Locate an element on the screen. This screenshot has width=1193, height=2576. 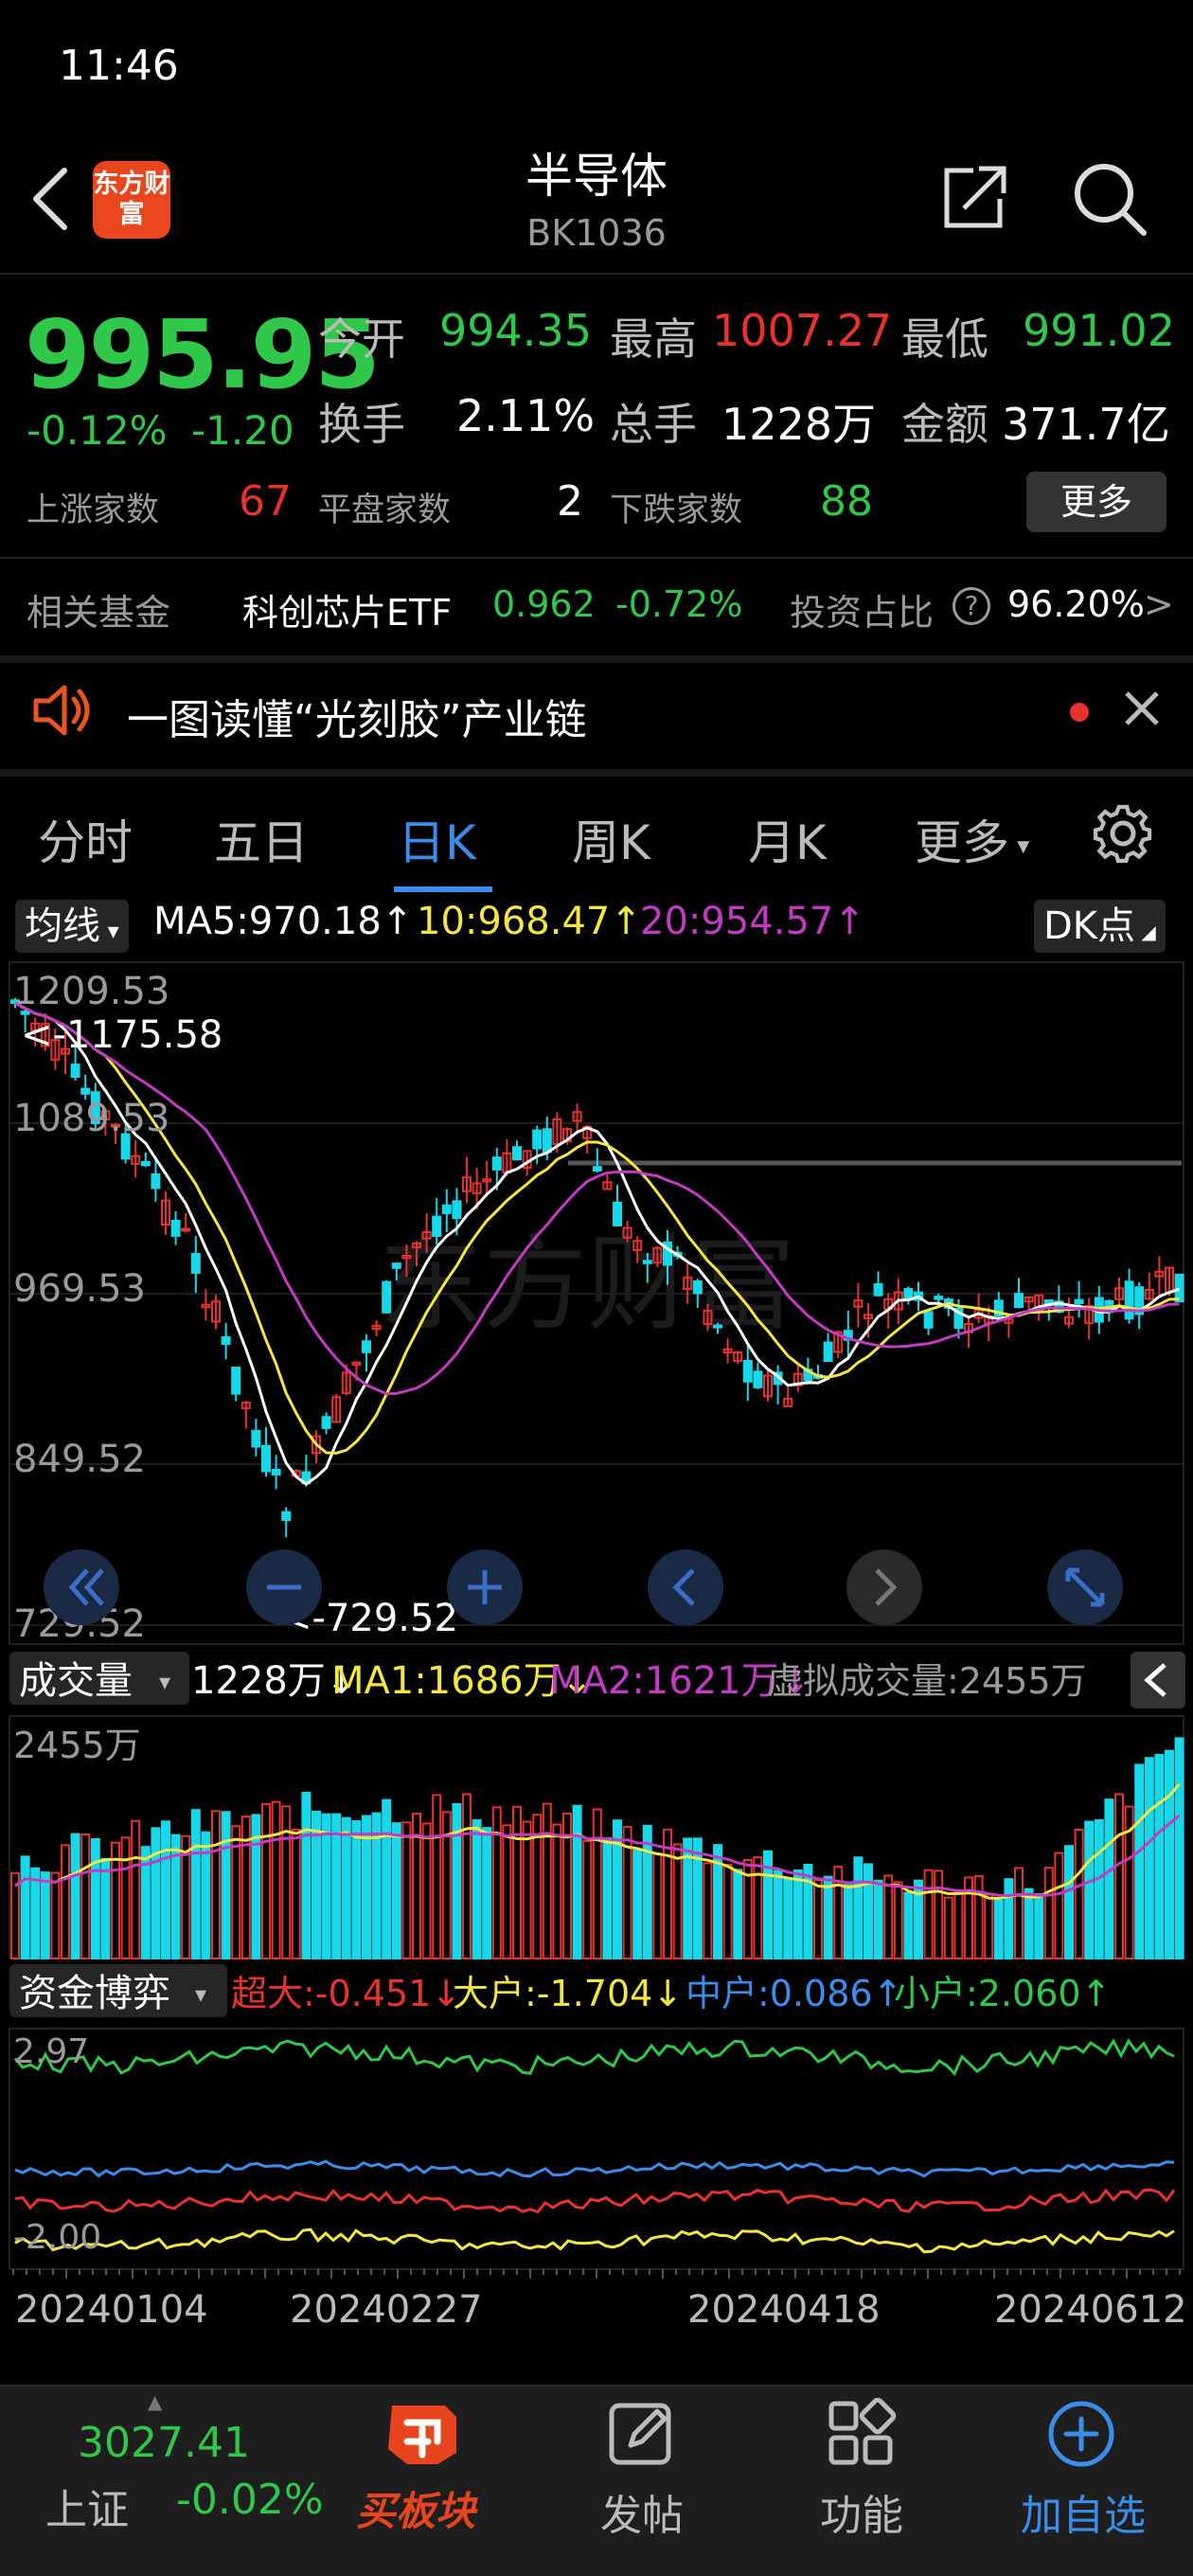
scroll-left-button is located at coordinates (685, 1587).